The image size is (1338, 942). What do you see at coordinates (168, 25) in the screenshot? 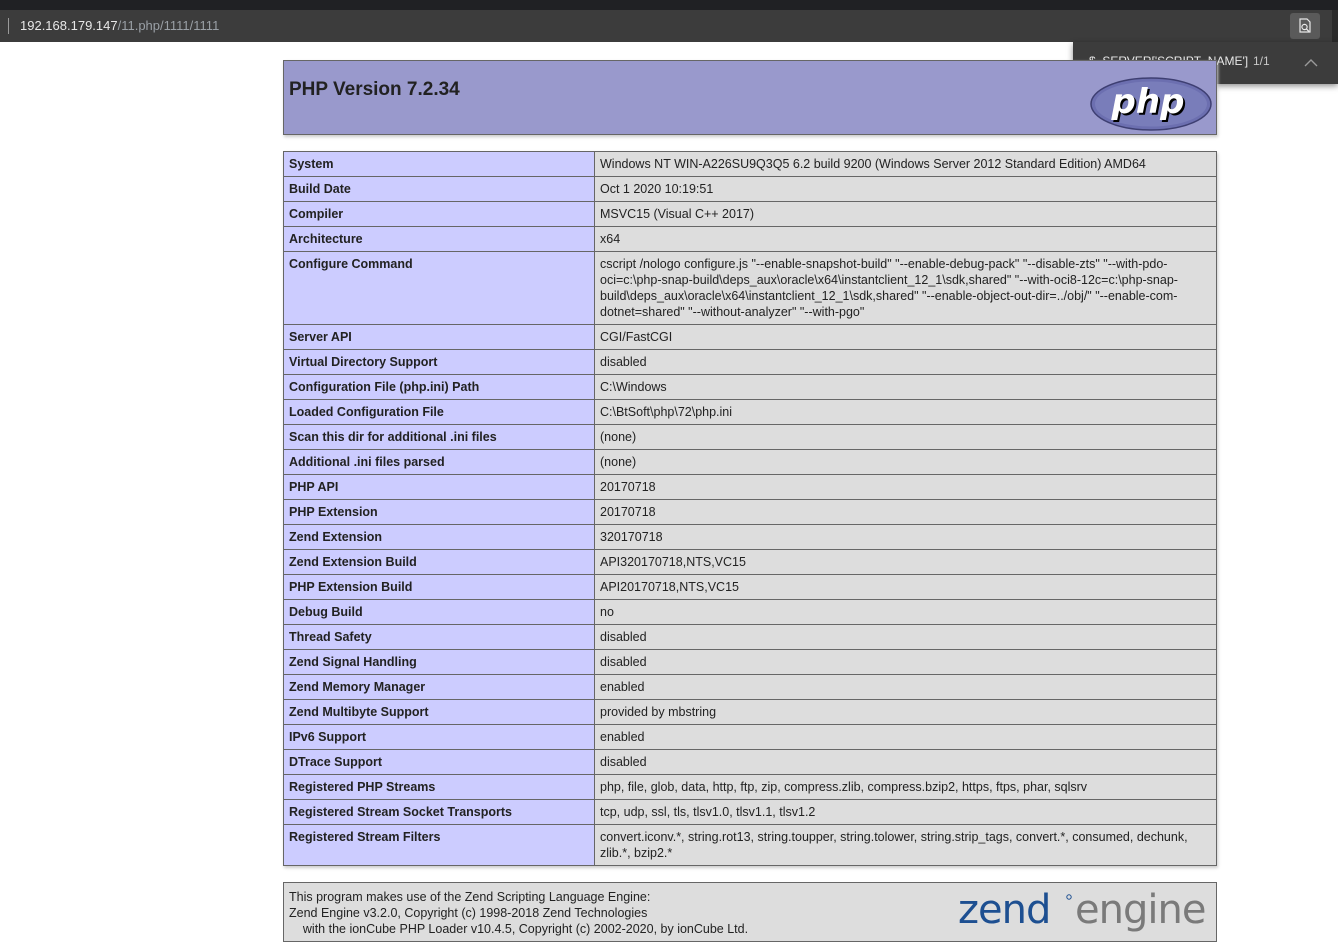
I see `address-path: /11.php/1111/1111` at bounding box center [168, 25].